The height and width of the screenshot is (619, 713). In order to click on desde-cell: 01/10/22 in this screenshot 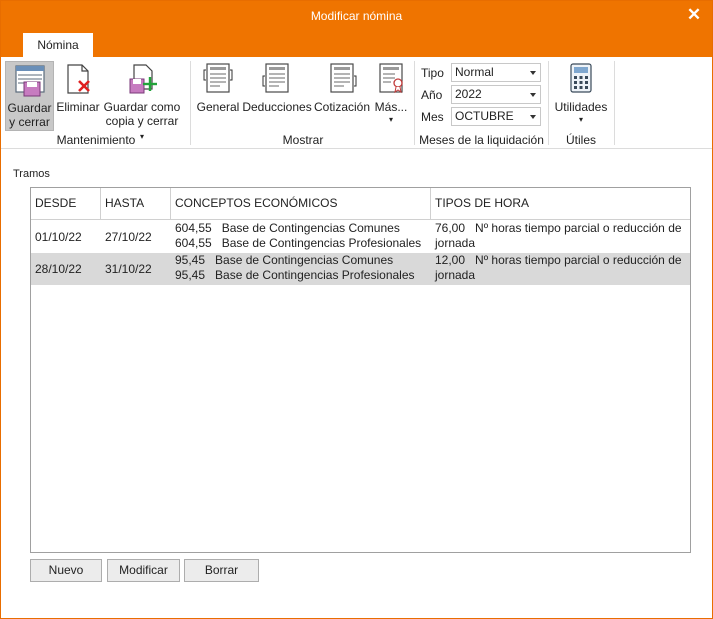, I will do `click(58, 237)`.